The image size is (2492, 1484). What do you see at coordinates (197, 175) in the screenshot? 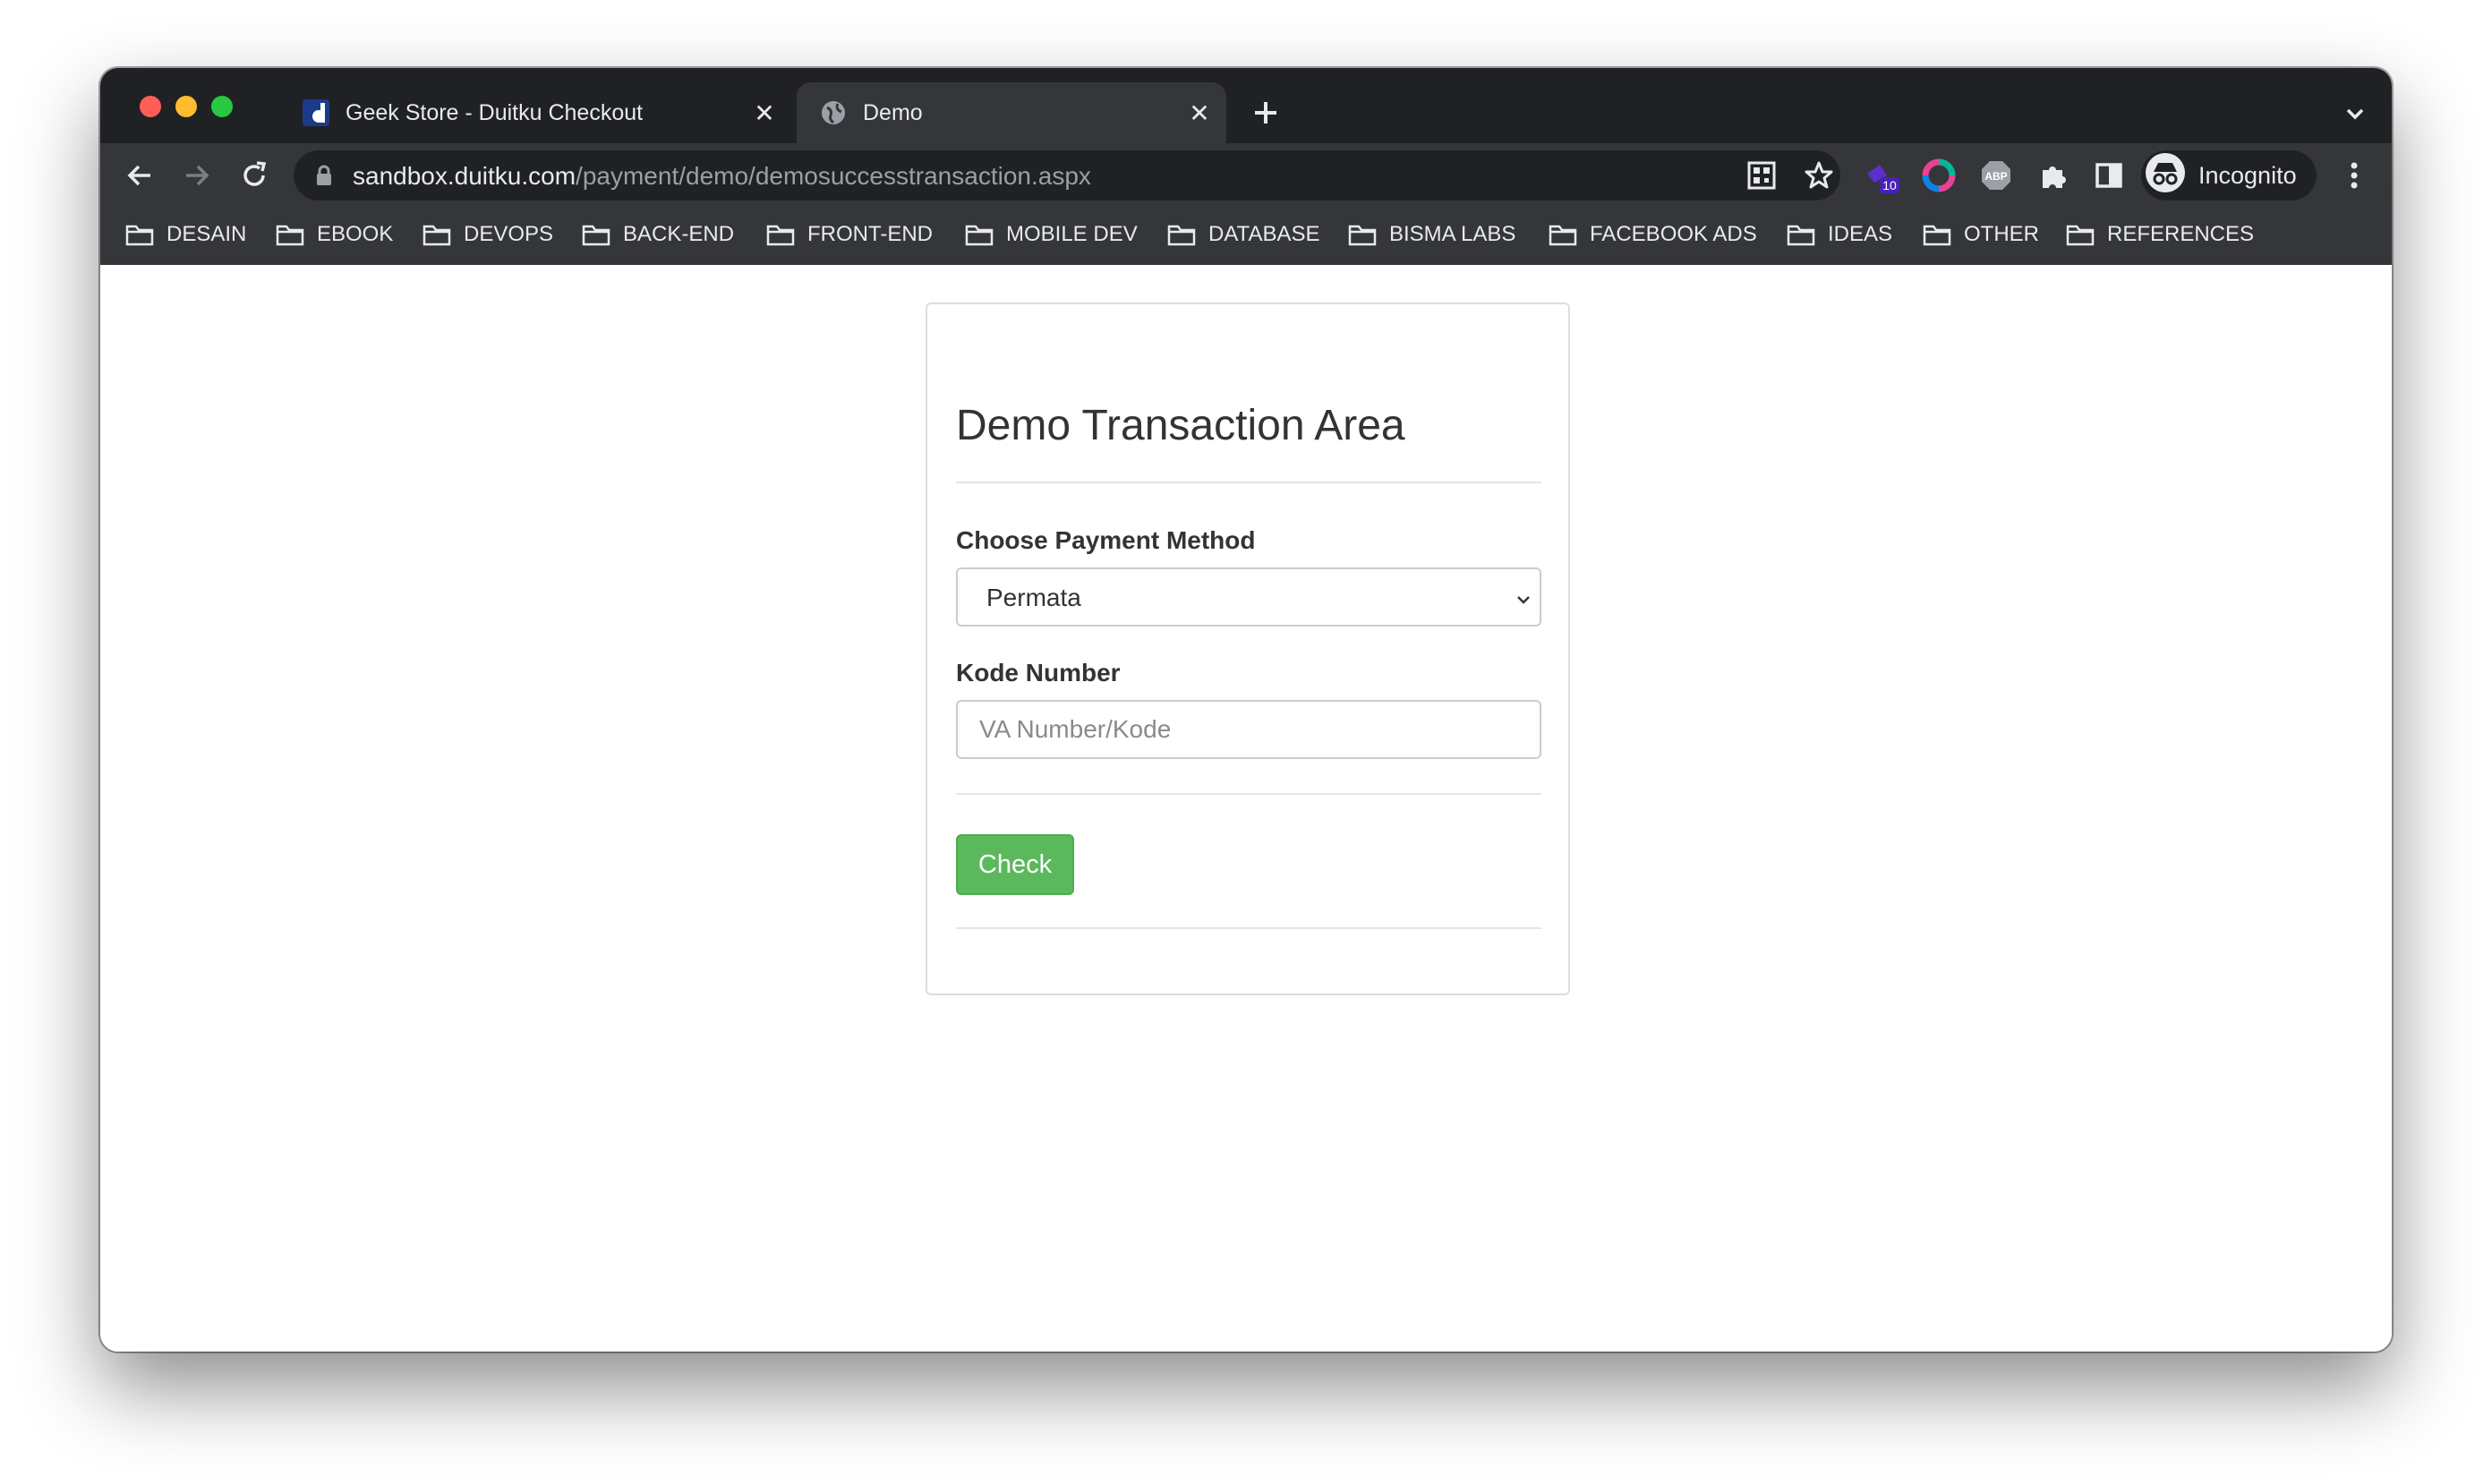
I see `forward-arrow-icon` at bounding box center [197, 175].